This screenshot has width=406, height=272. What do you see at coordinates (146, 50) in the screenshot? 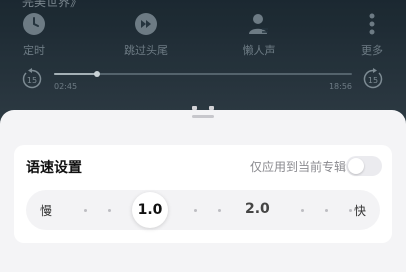
I see `skip-intro-label: 跳过头尾` at bounding box center [146, 50].